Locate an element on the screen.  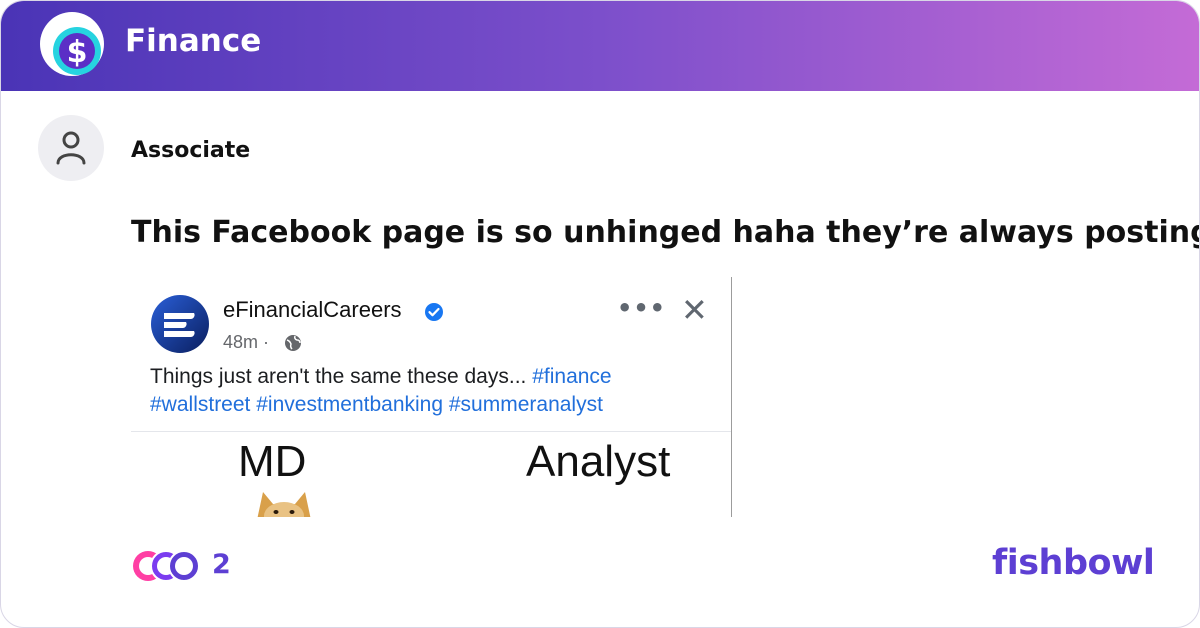
globe-icon is located at coordinates (293, 343).